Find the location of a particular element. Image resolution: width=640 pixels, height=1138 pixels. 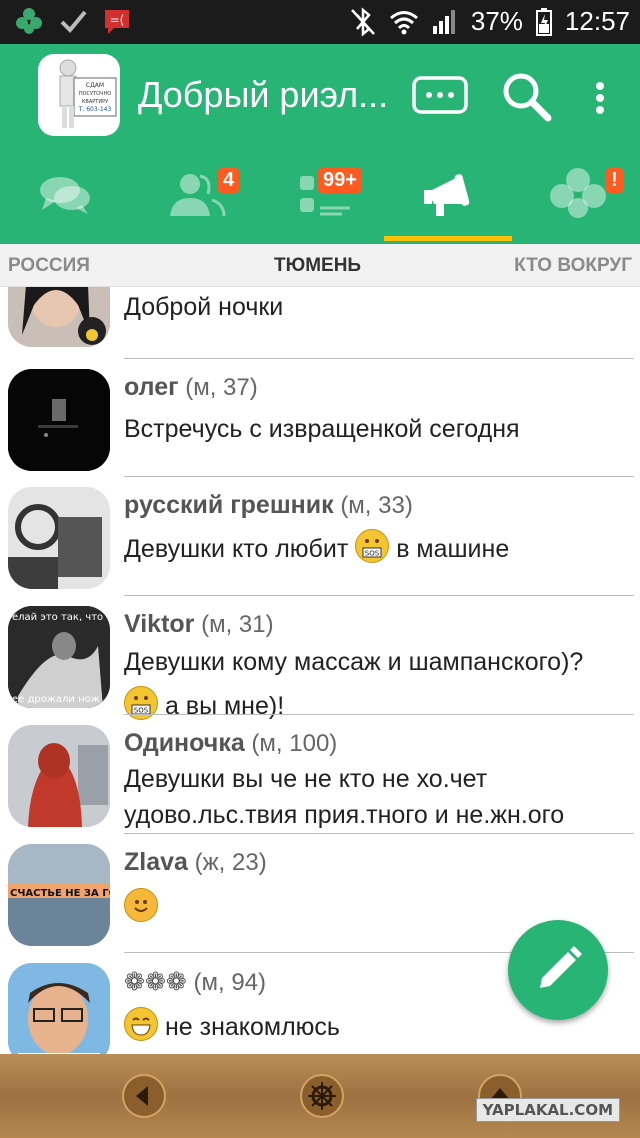

back-button is located at coordinates (144, 1096).